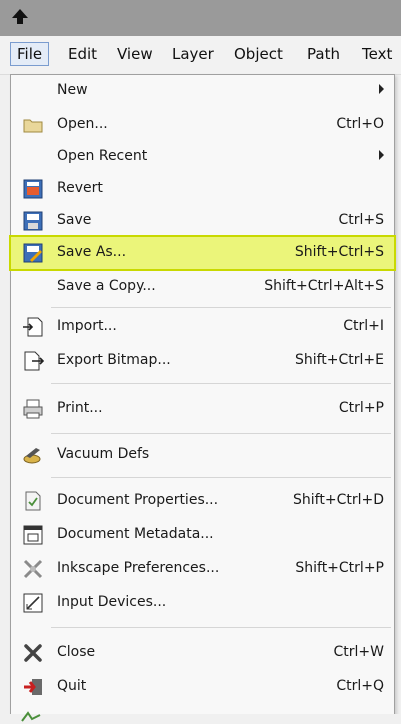  I want to click on menu-item-shortcut: Ctrl+I, so click(363, 326).